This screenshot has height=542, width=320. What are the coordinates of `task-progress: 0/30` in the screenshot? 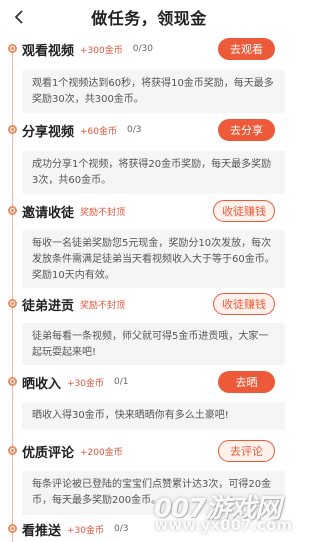 It's located at (142, 49).